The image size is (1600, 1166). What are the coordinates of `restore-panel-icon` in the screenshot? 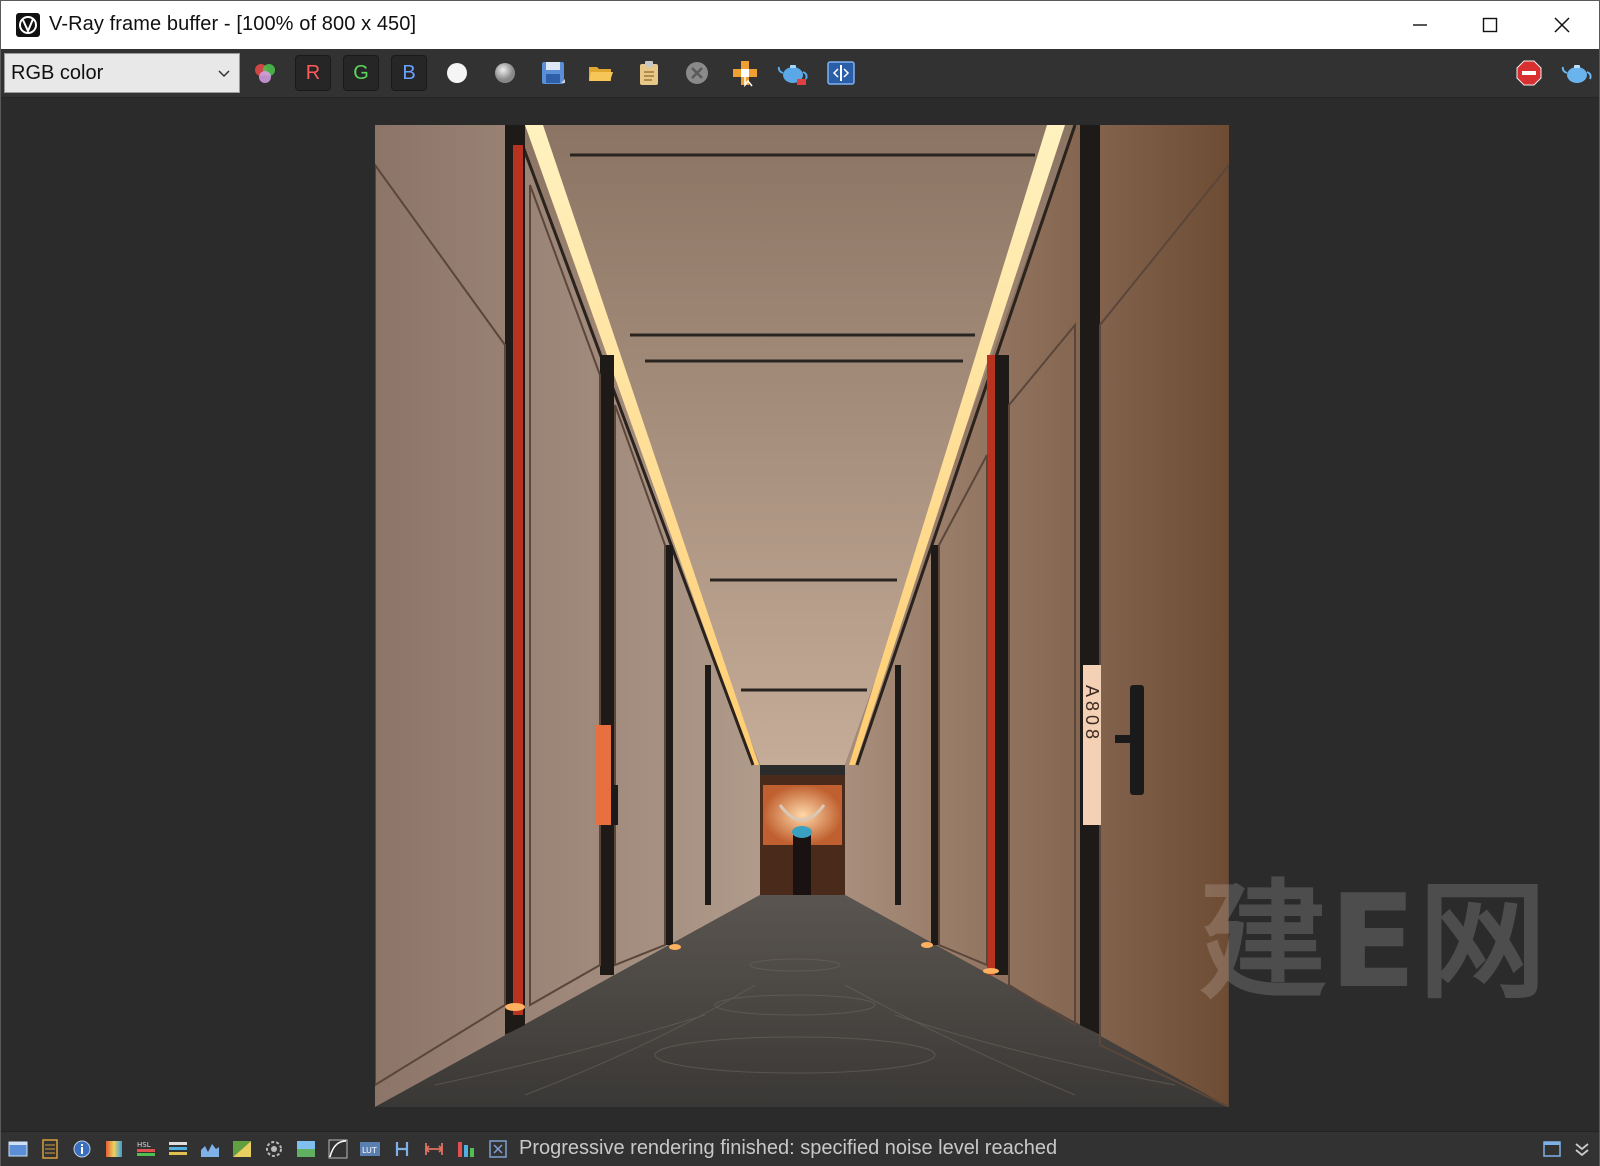 It's located at (1552, 1149).